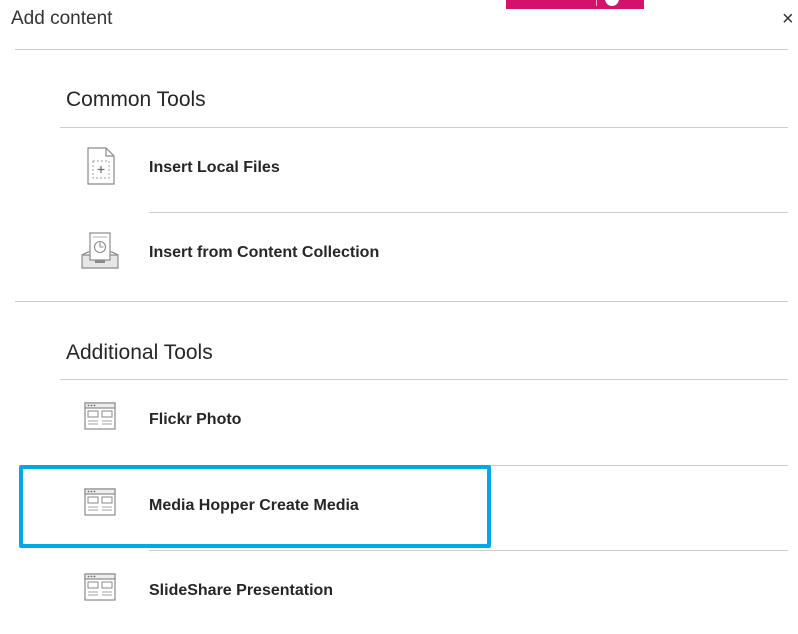  What do you see at coordinates (790, 19) in the screenshot?
I see `close-button: ×` at bounding box center [790, 19].